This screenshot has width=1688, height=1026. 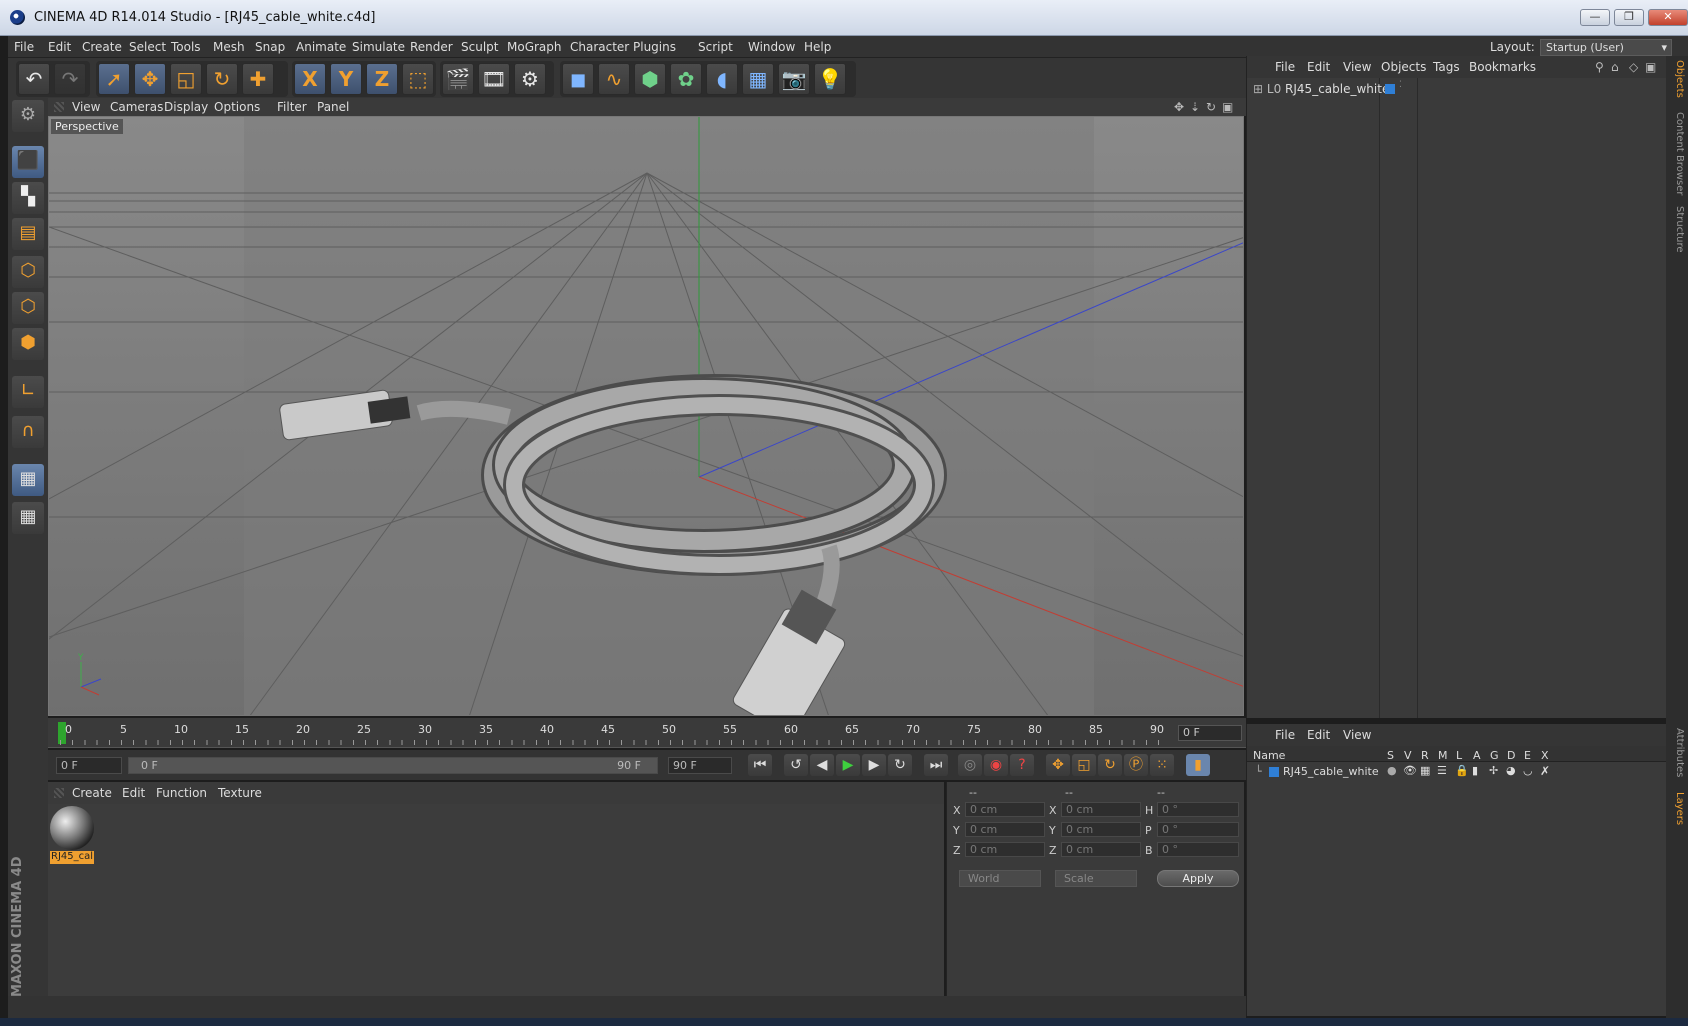 I want to click on animation-toggle-icon: ▮, so click(x=1475, y=770).